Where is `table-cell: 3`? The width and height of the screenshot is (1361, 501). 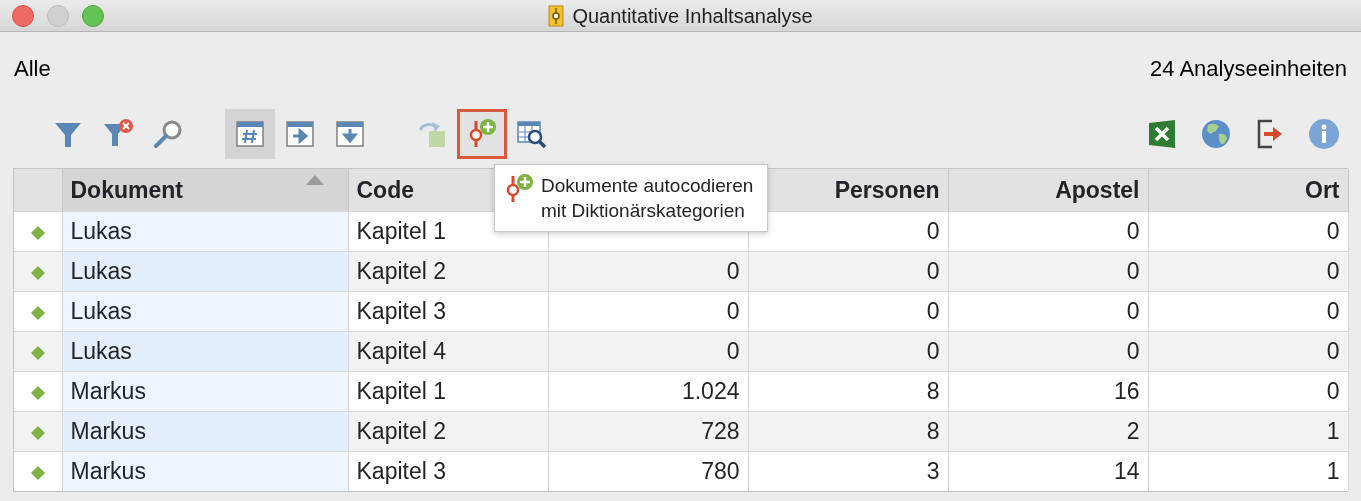
table-cell: 3 is located at coordinates (848, 471).